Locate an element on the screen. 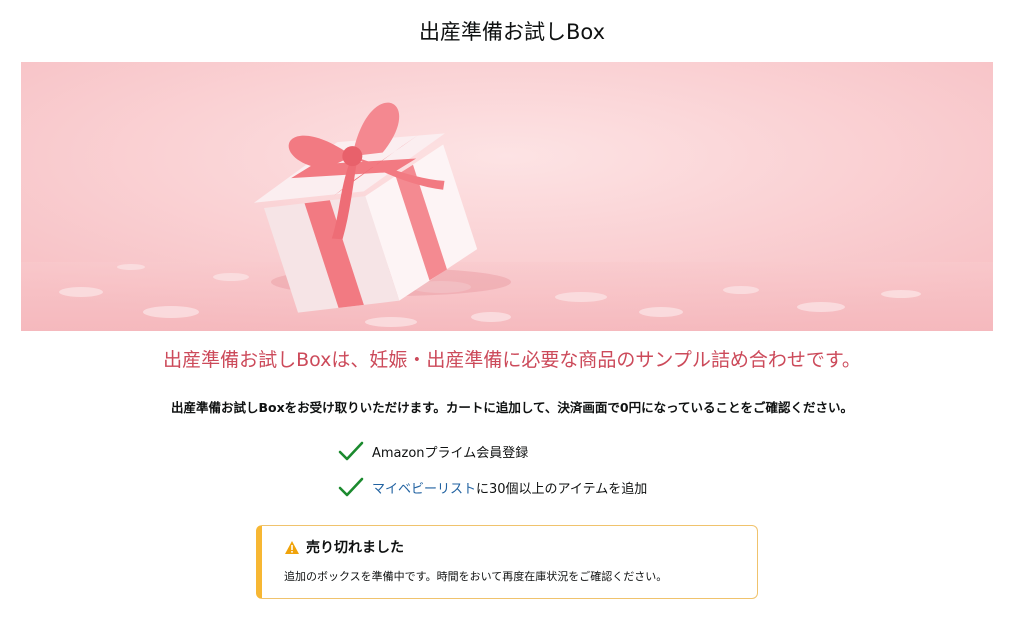 Image resolution: width=1024 pixels, height=619 pixels. baby-registry-link: マイベビーリスト is located at coordinates (424, 487).